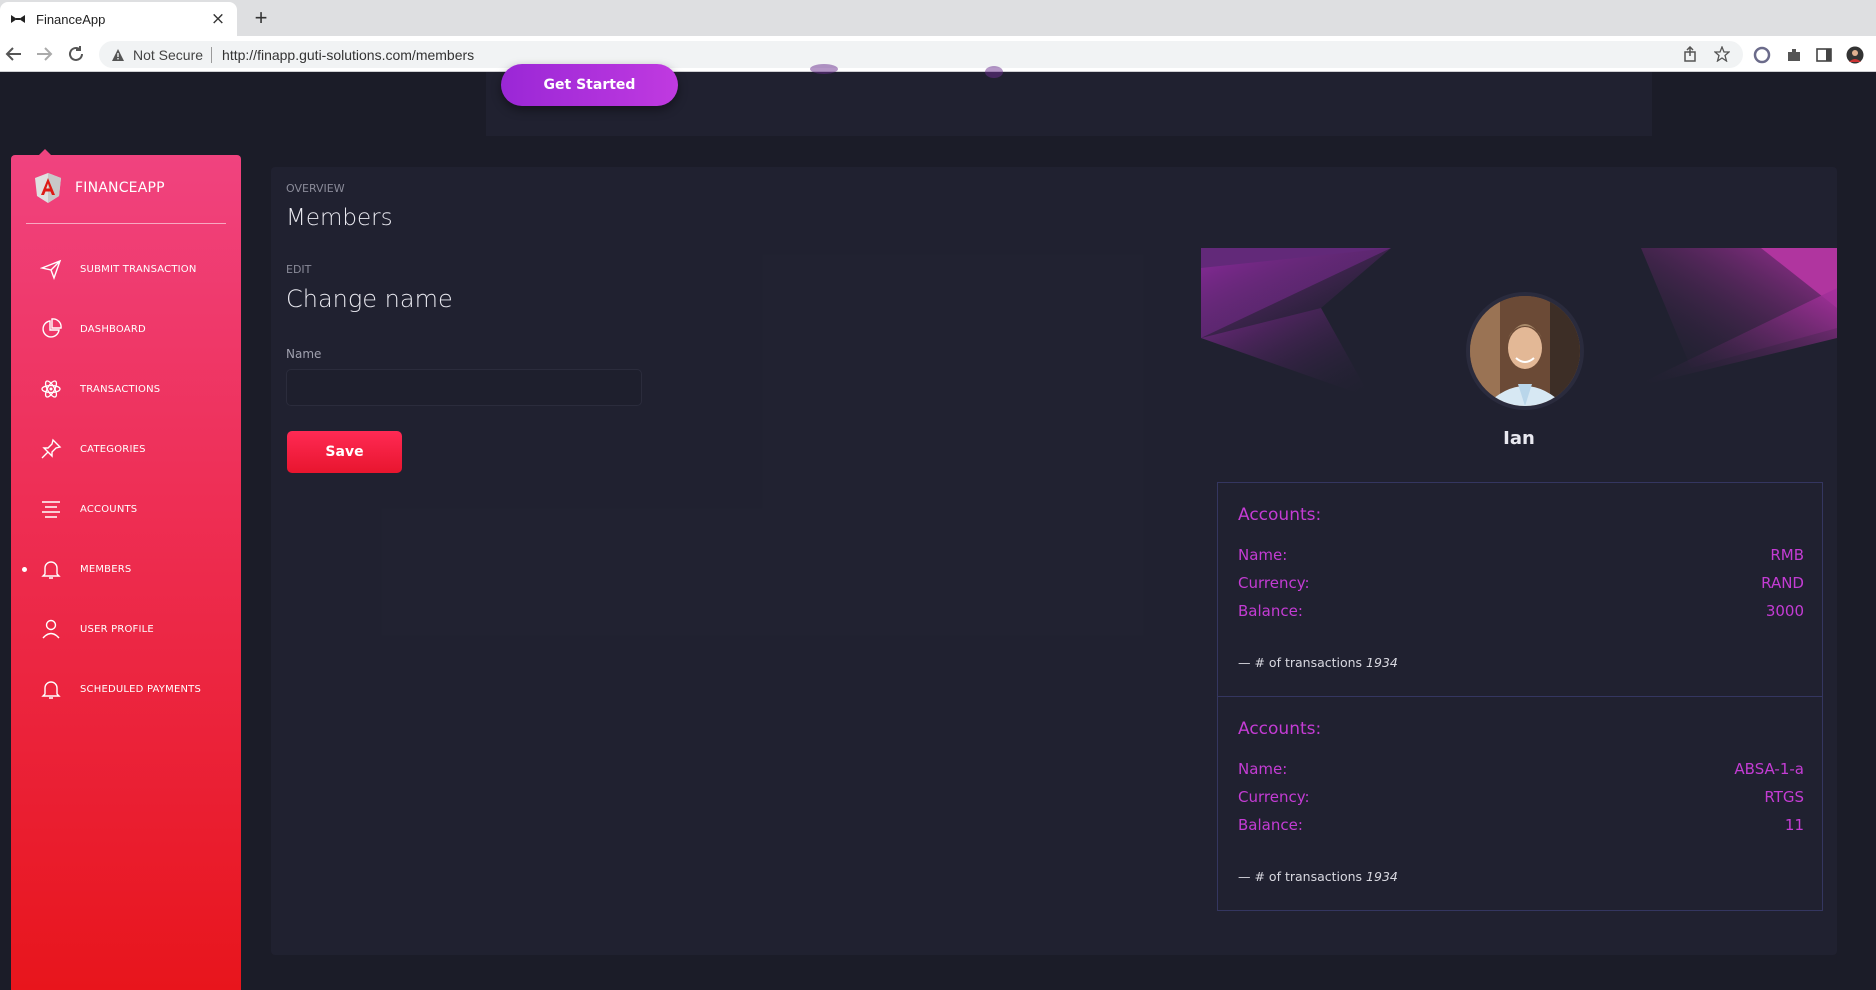 The height and width of the screenshot is (990, 1876). What do you see at coordinates (261, 19) in the screenshot?
I see `new-tab-button: +` at bounding box center [261, 19].